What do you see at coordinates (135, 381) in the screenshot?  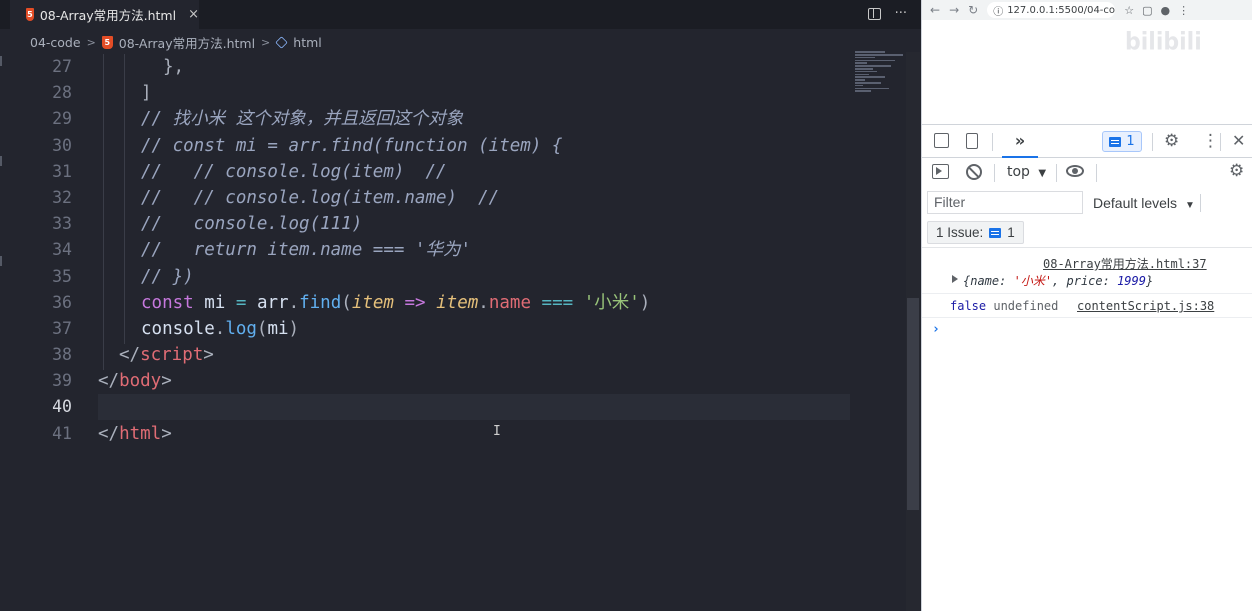 I see `code-tag: </body>` at bounding box center [135, 381].